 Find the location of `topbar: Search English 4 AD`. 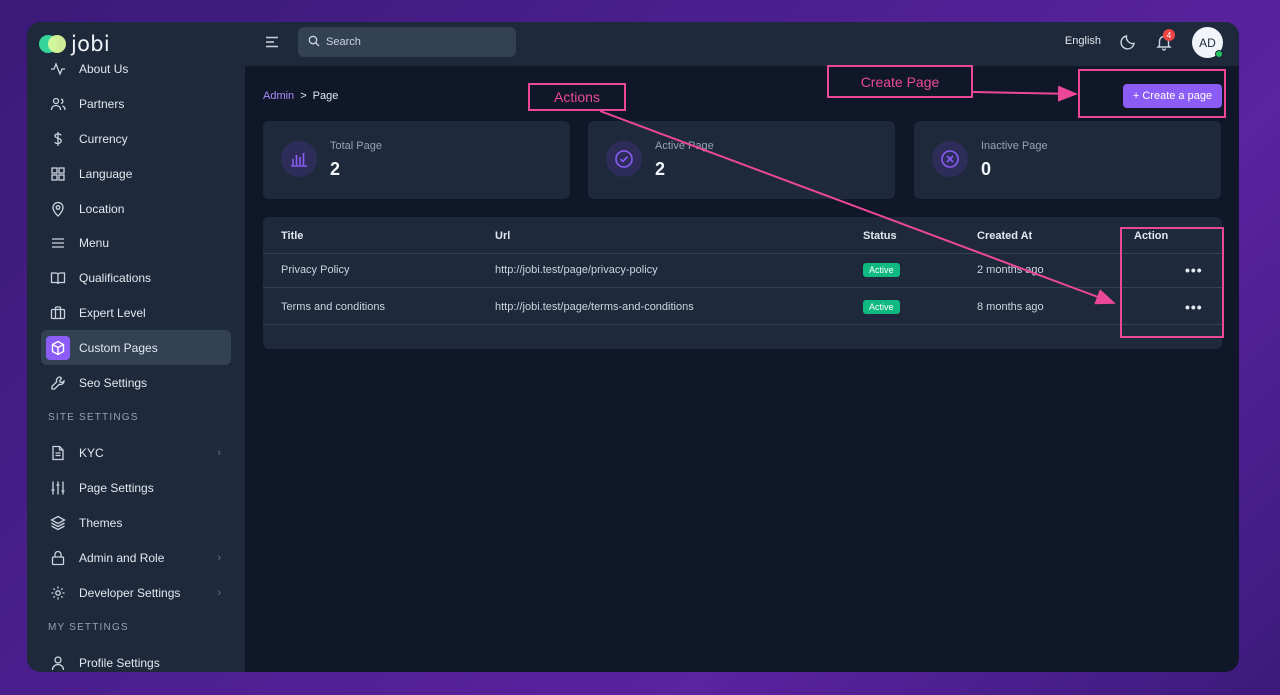

topbar: Search English 4 AD is located at coordinates (742, 44).